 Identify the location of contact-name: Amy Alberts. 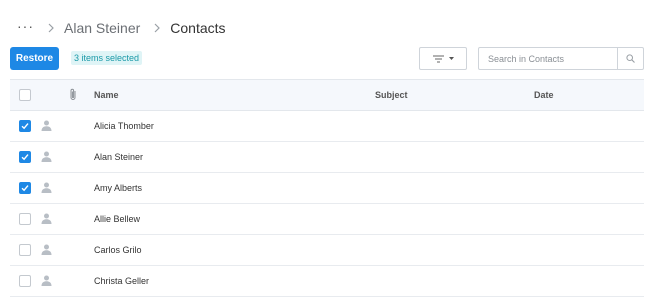
(118, 188).